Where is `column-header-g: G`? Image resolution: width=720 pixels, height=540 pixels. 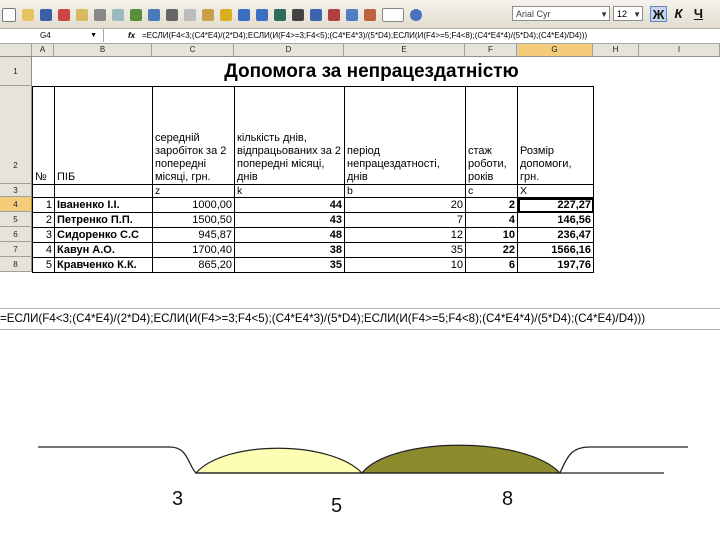 column-header-g: G is located at coordinates (555, 50).